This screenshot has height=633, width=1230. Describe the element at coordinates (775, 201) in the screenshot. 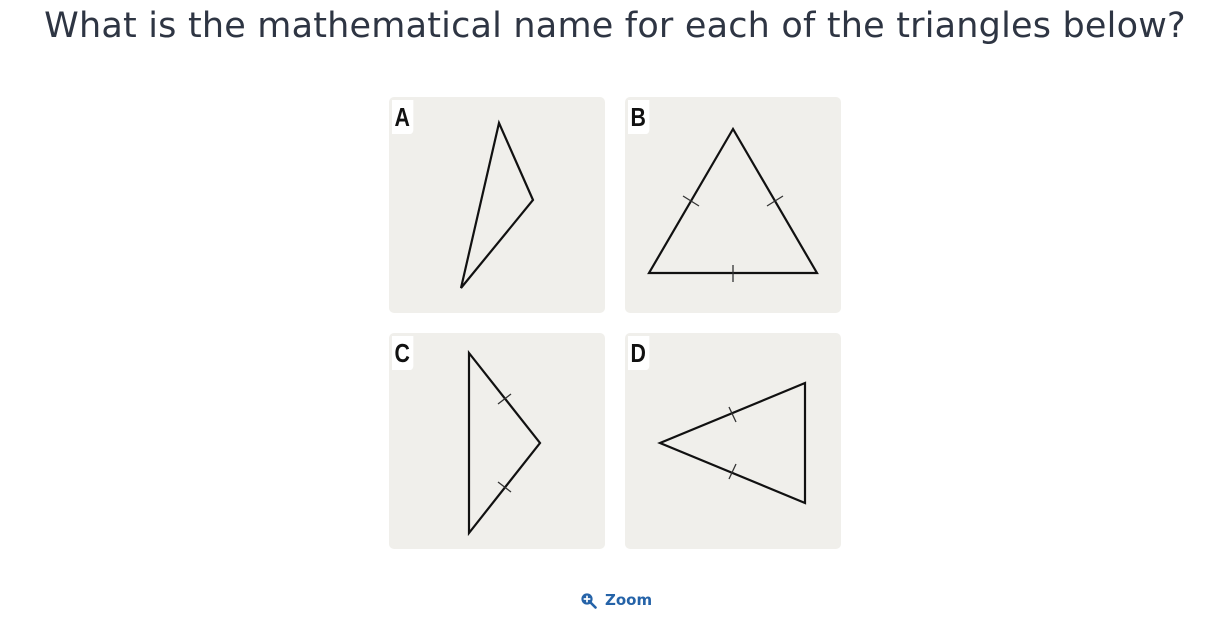

I see `tick-mark-right-side` at that location.